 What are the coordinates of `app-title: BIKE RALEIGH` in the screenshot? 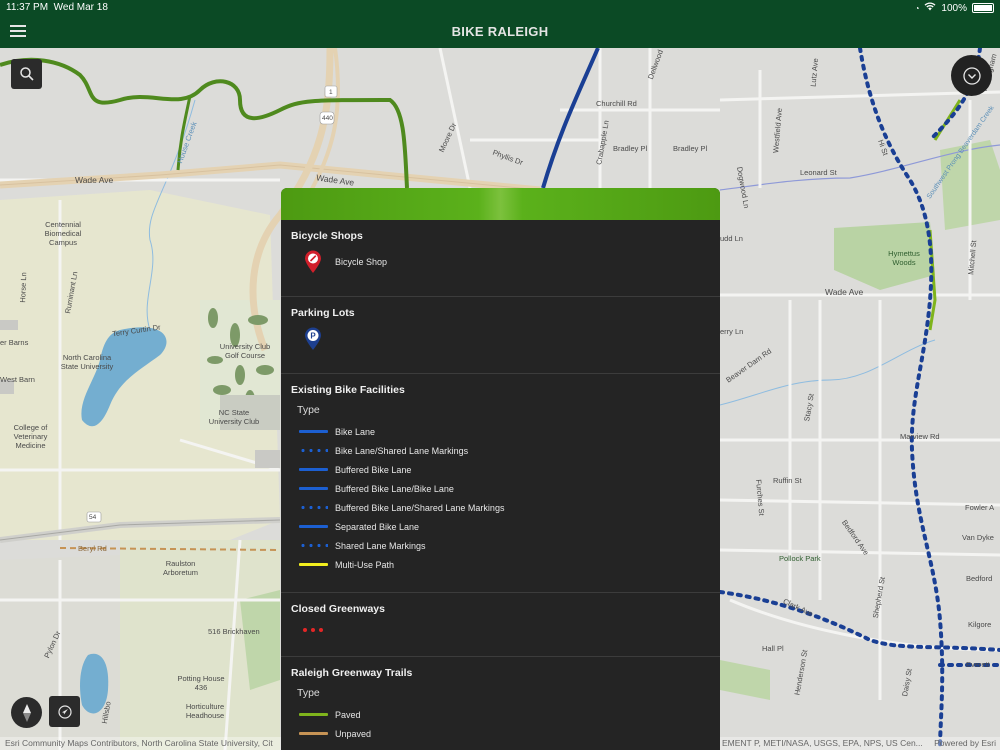 It's located at (500, 31).